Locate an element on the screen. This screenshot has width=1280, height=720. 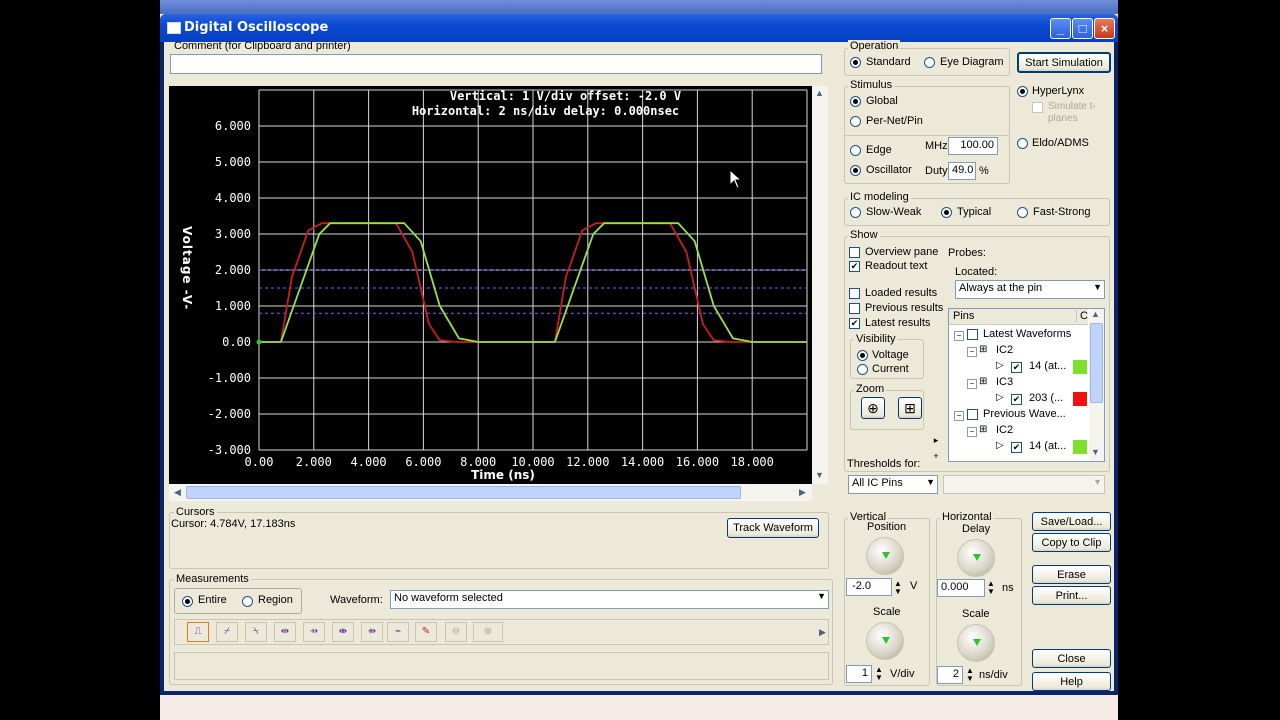
pins-row-ic2: IC2 is located at coordinates (1004, 350).